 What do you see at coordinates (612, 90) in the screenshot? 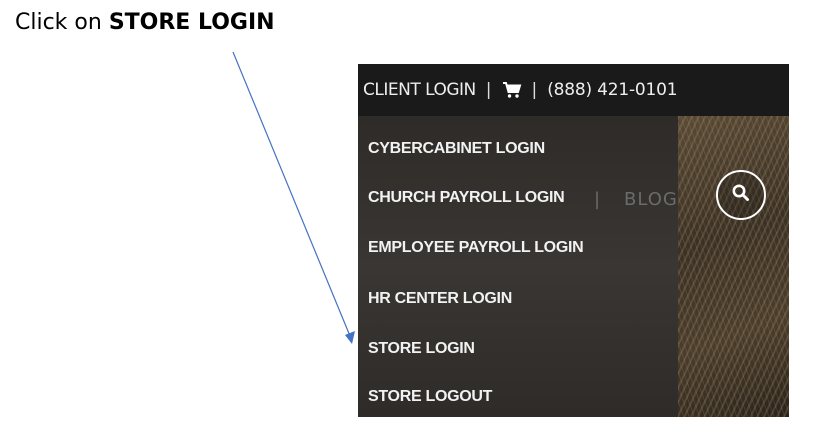
I see `phone-number: (888) 421-0101` at bounding box center [612, 90].